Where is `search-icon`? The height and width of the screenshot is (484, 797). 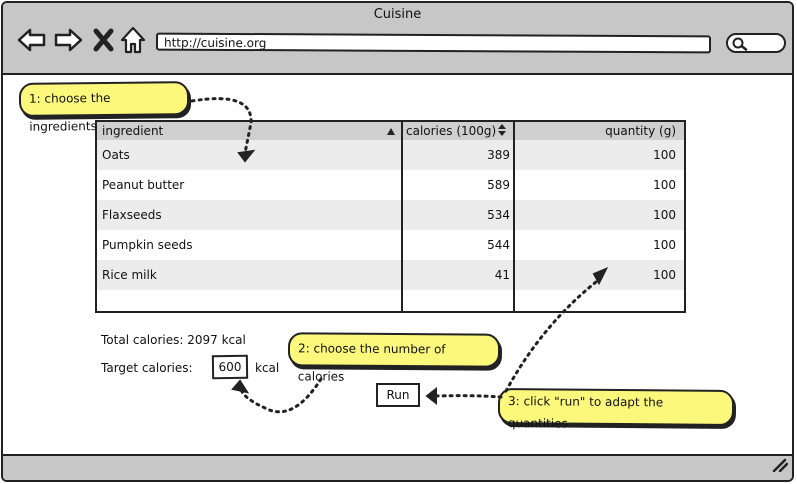 search-icon is located at coordinates (740, 44).